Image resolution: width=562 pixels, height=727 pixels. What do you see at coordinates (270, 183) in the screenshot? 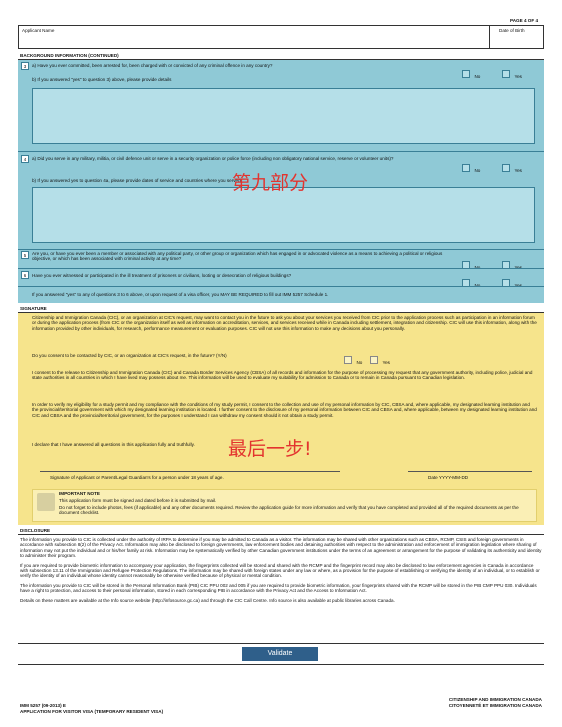
I see `overlay-part-nine: 第九部分` at bounding box center [270, 183].